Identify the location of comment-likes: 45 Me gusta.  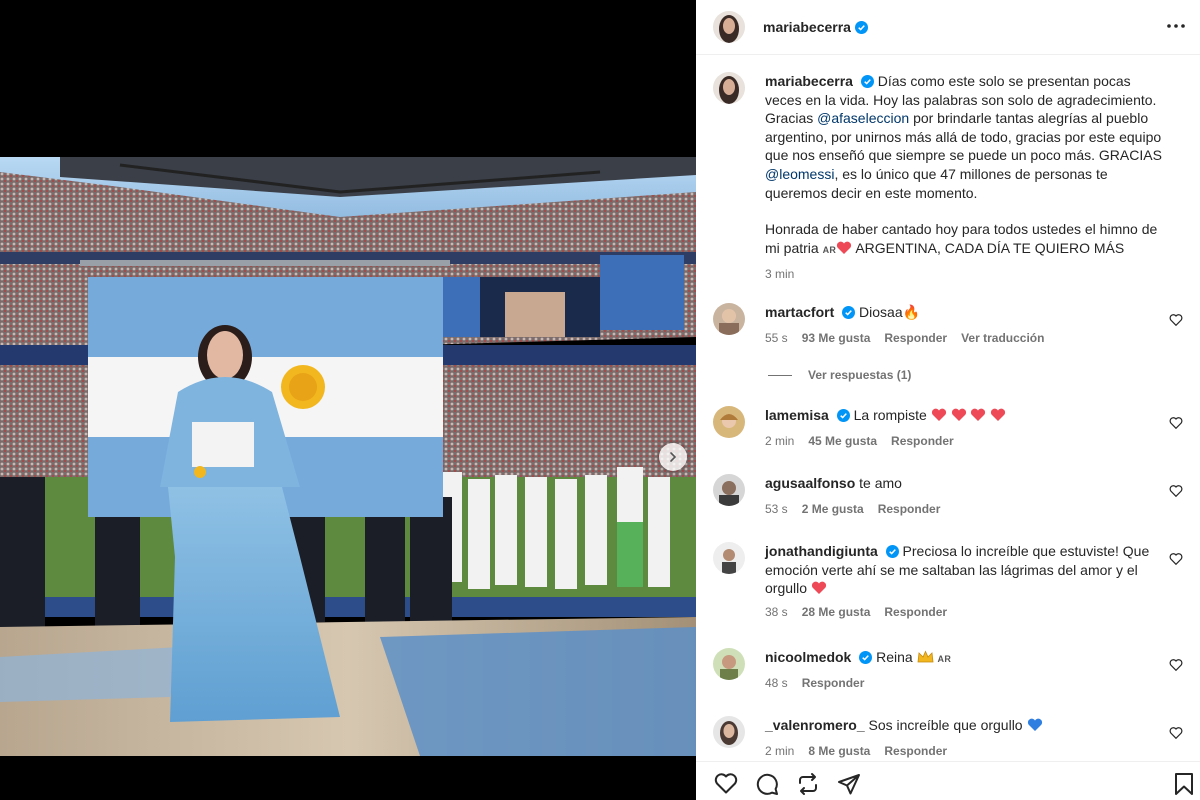
(842, 441).